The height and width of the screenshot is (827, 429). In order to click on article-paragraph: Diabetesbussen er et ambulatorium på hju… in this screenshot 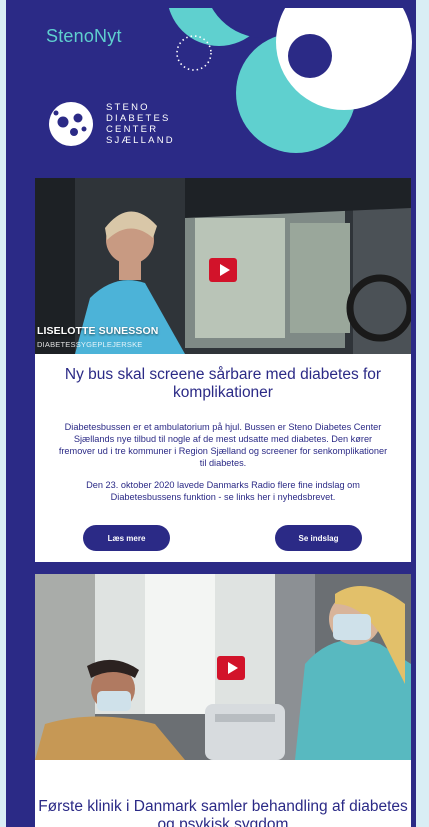, I will do `click(223, 445)`.